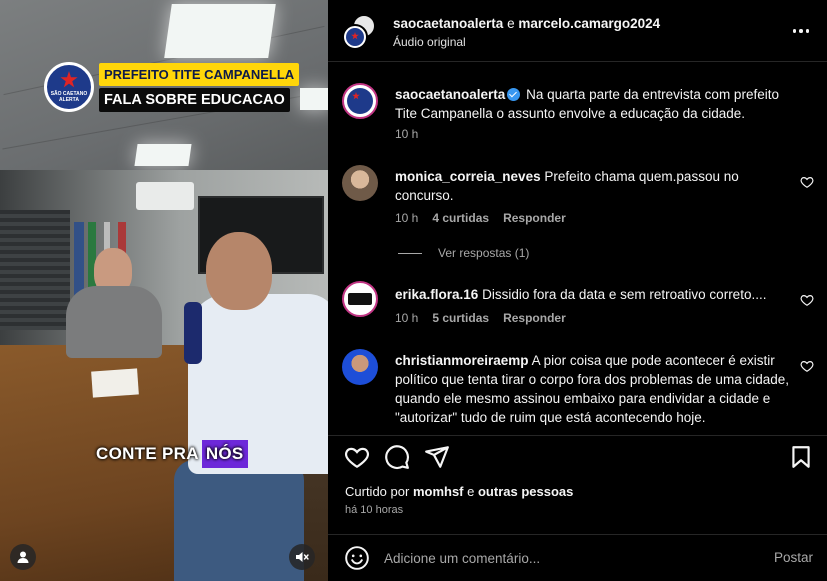 This screenshot has height=581, width=827. What do you see at coordinates (69, 97) in the screenshot?
I see `channel-logo-text: SÃO CAETANO ALERTA` at bounding box center [69, 97].